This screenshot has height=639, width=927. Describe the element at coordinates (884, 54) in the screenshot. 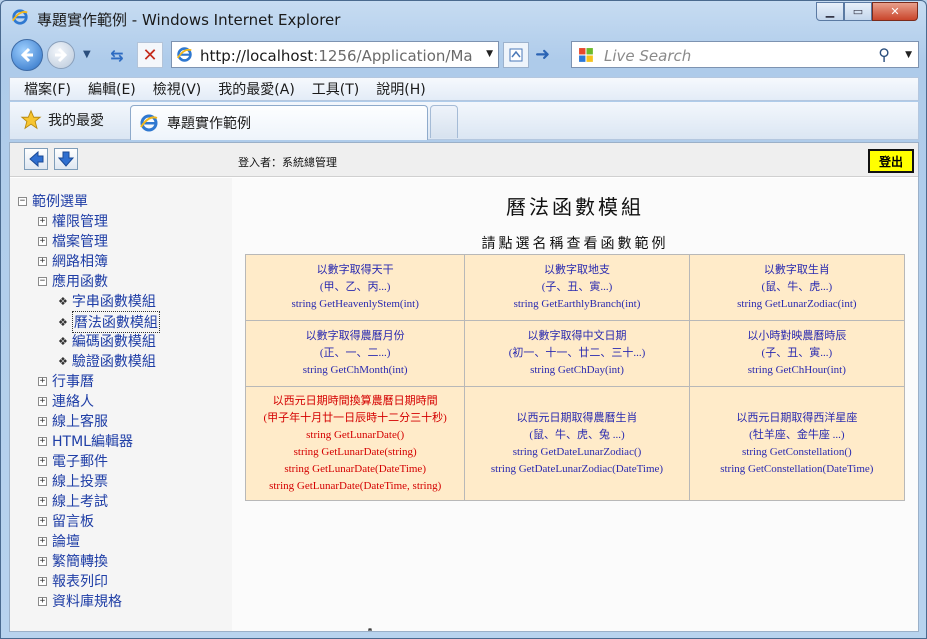

I see `search-icon: ⚲` at that location.